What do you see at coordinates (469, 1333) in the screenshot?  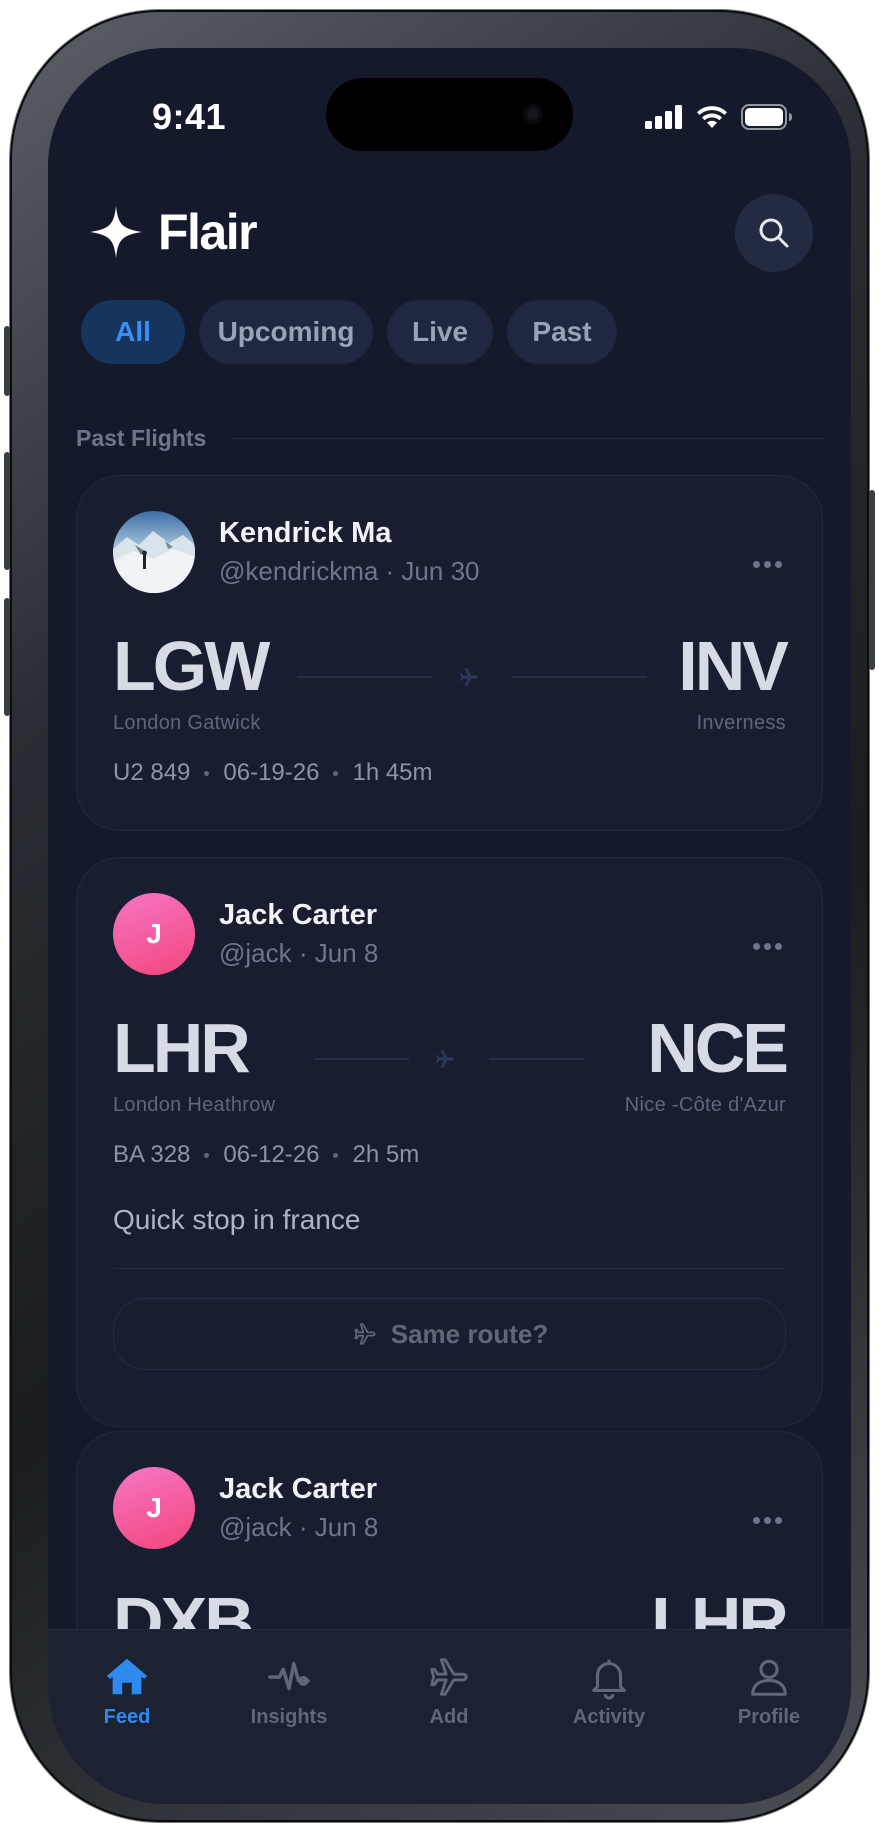 I see `same-route-label: Same route?` at bounding box center [469, 1333].